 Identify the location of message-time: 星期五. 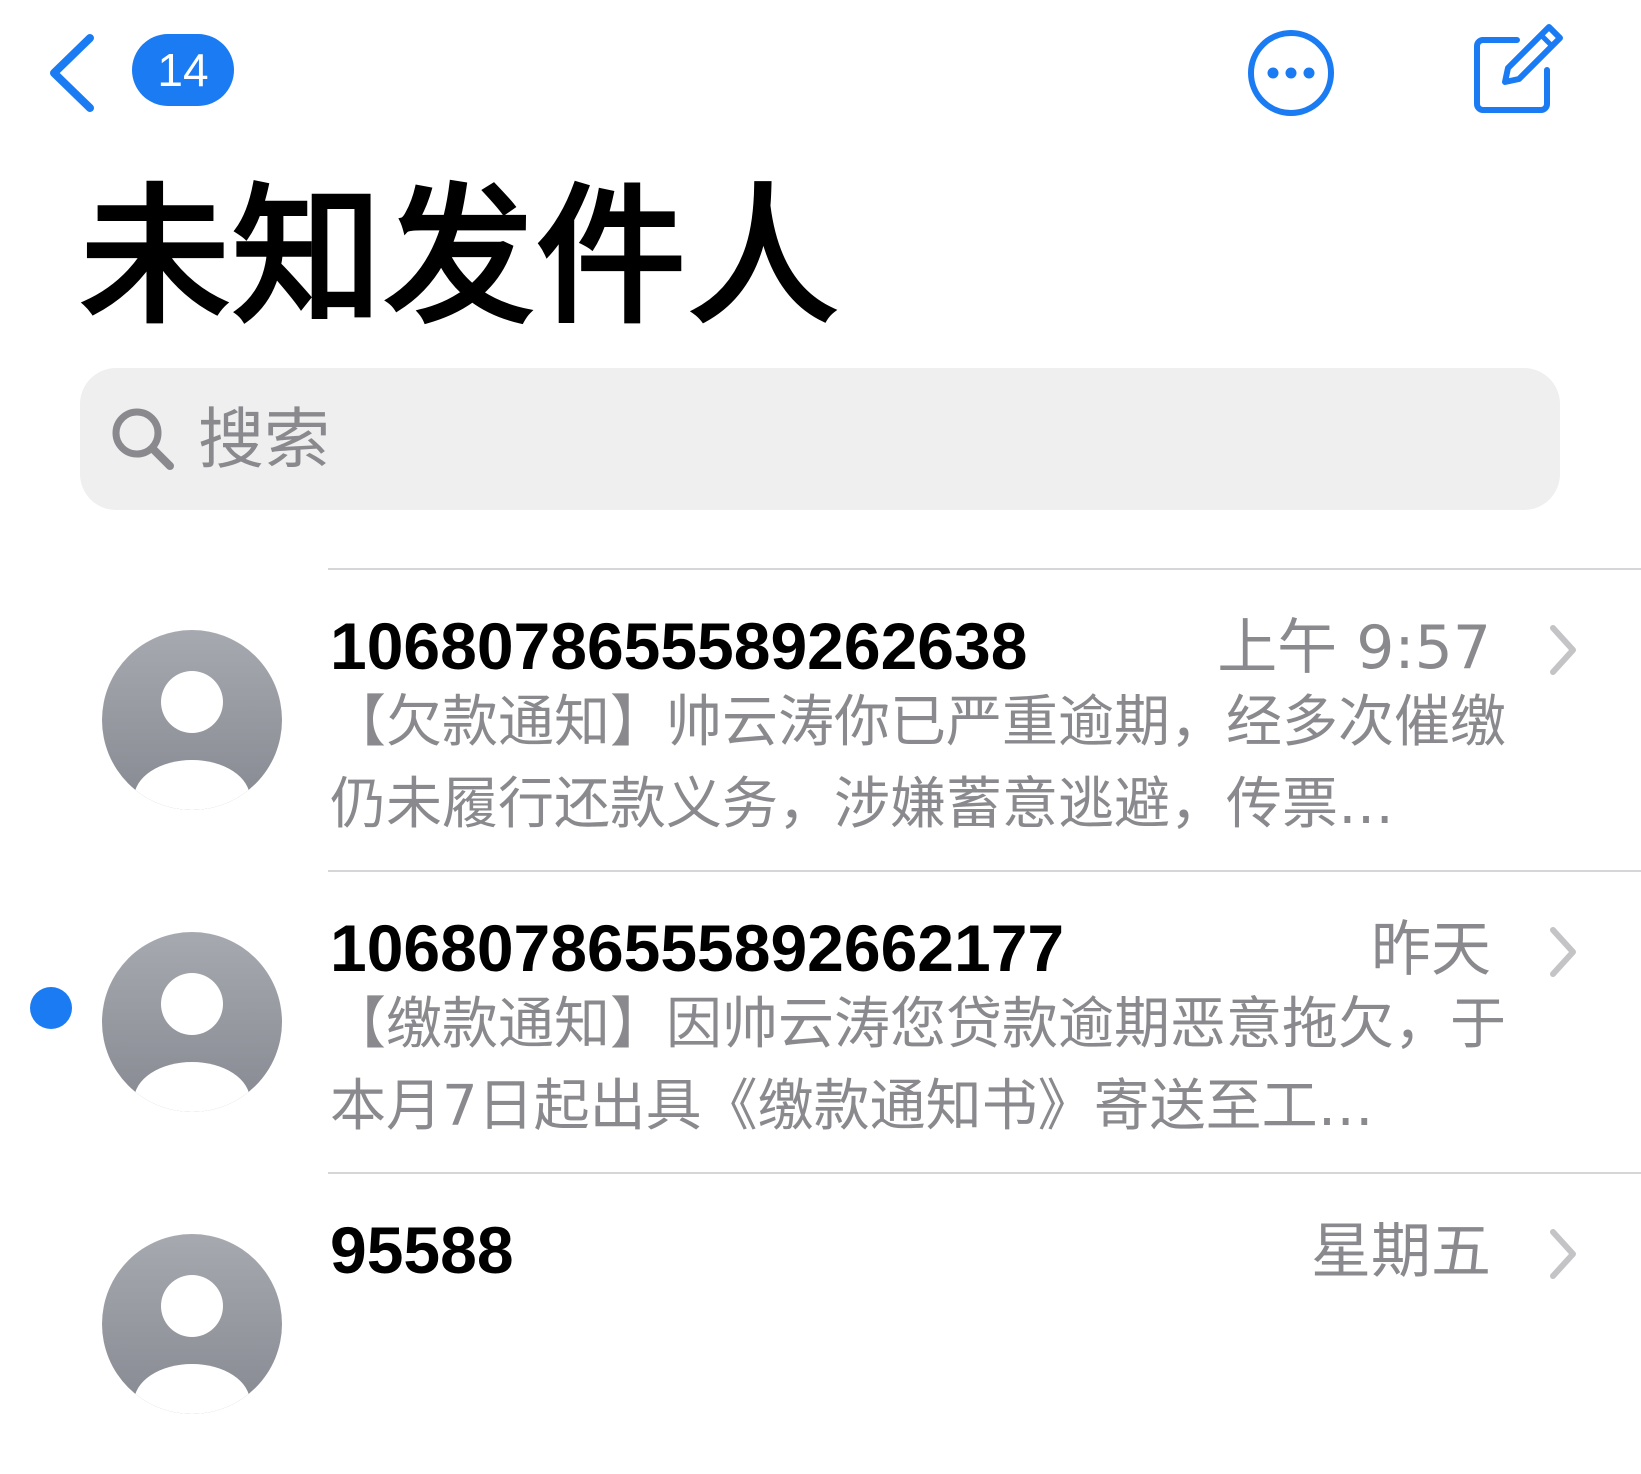
(1401, 1252).